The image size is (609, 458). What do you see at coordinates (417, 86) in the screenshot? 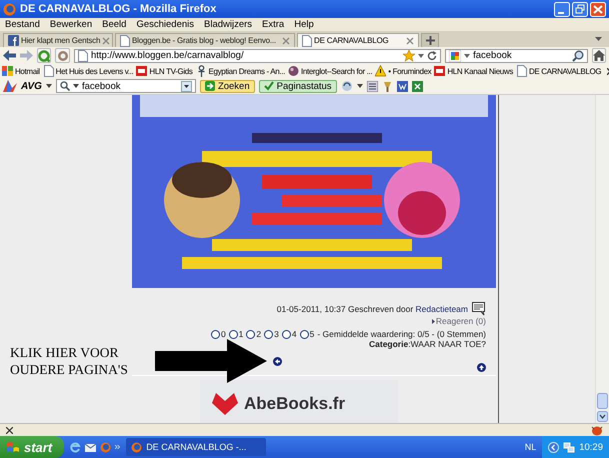
I see `x-document-icon` at bounding box center [417, 86].